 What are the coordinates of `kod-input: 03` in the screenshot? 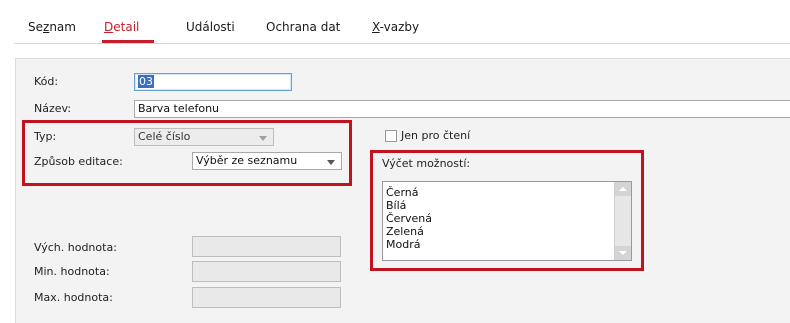 It's located at (213, 82).